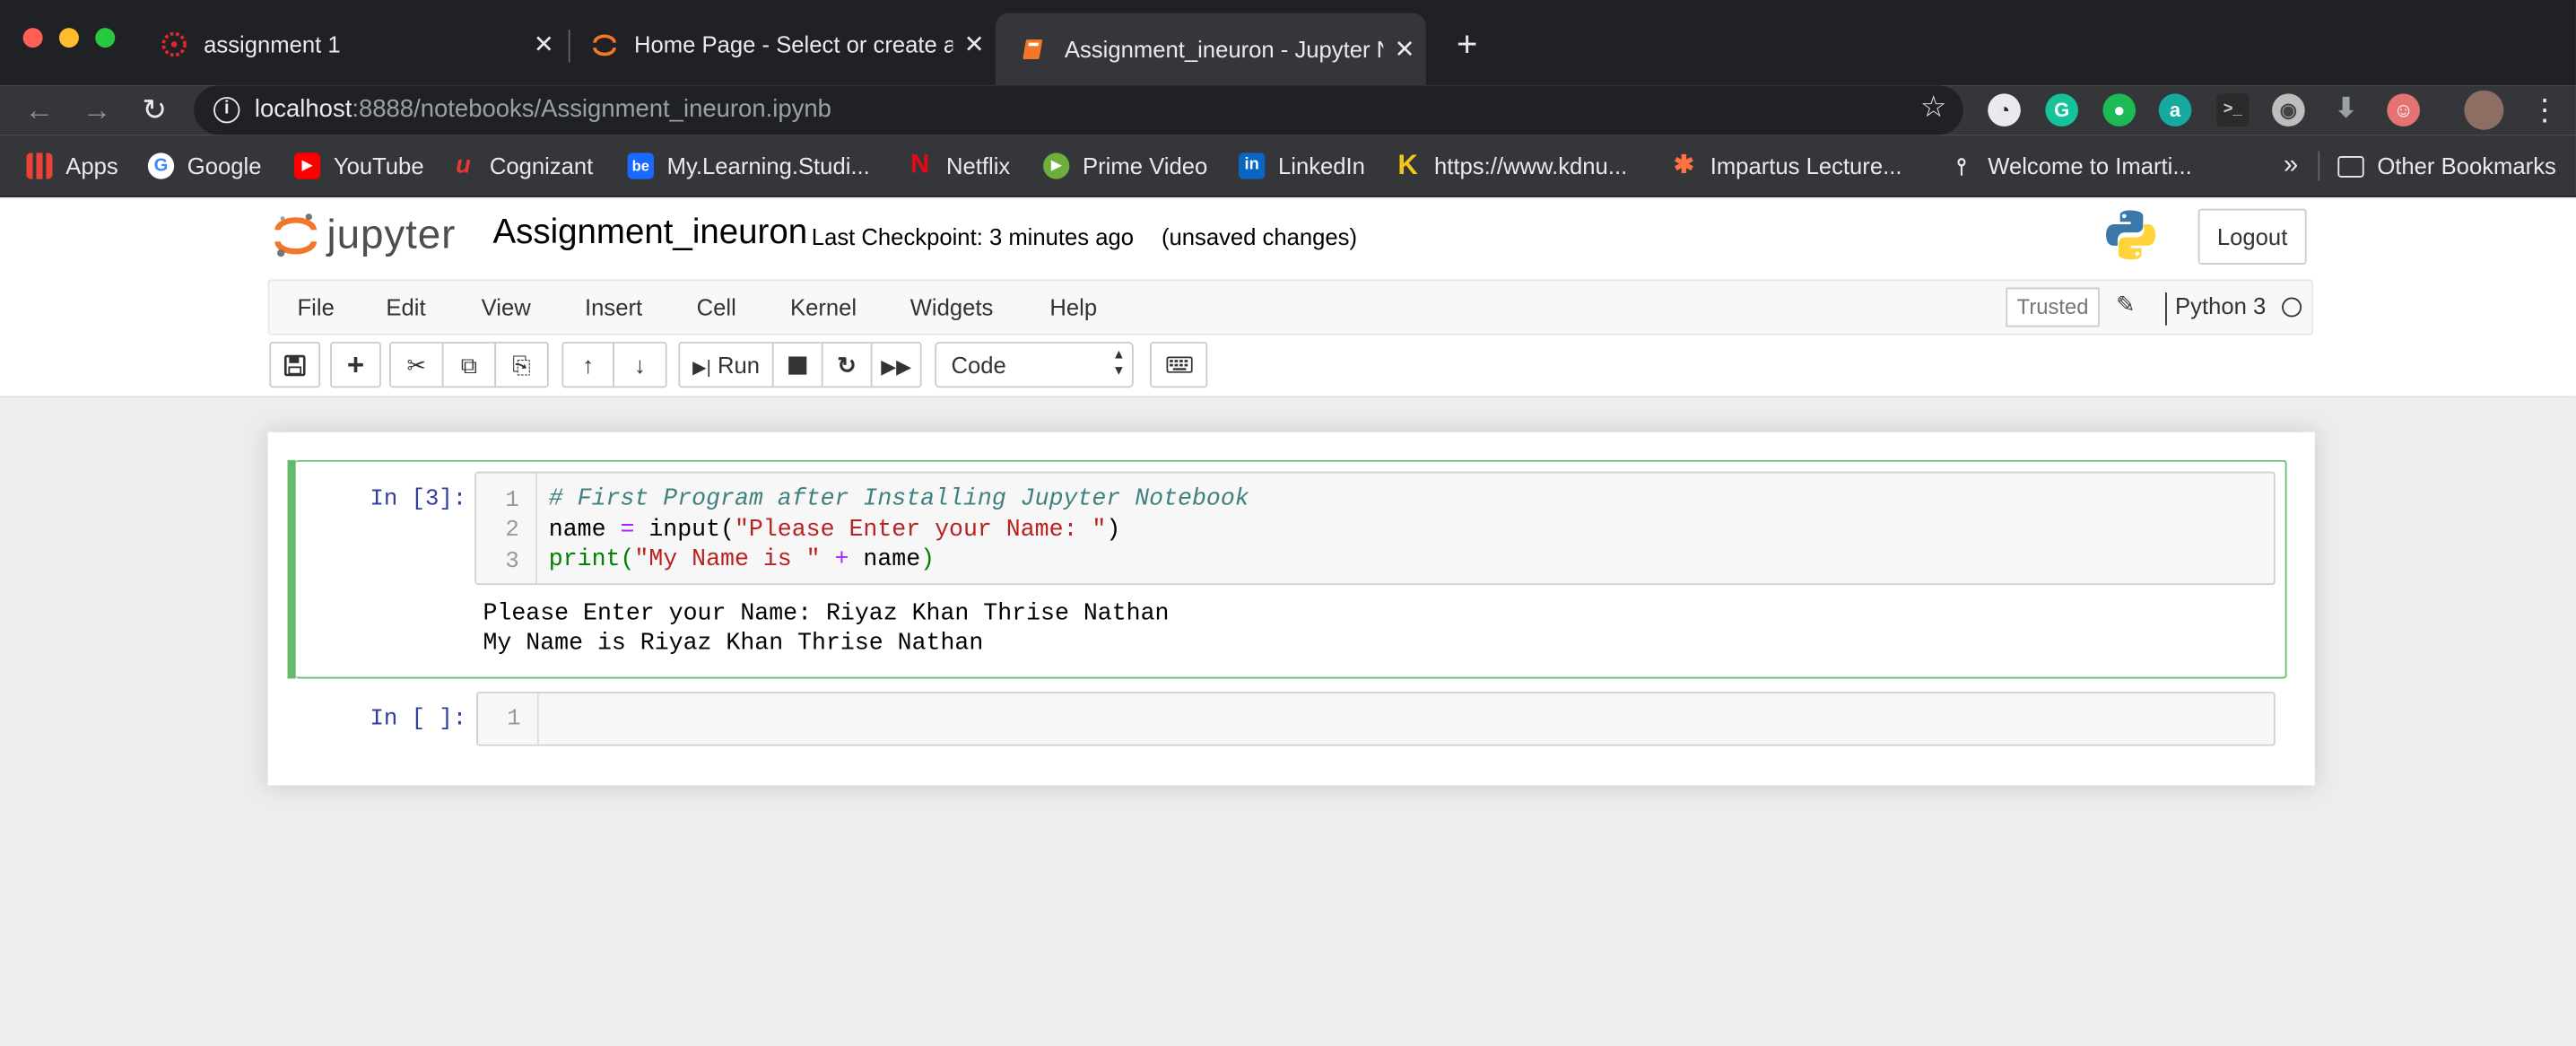 This screenshot has width=2576, height=1046. What do you see at coordinates (1145, 166) in the screenshot?
I see `bookmark-label: Prime Video` at bounding box center [1145, 166].